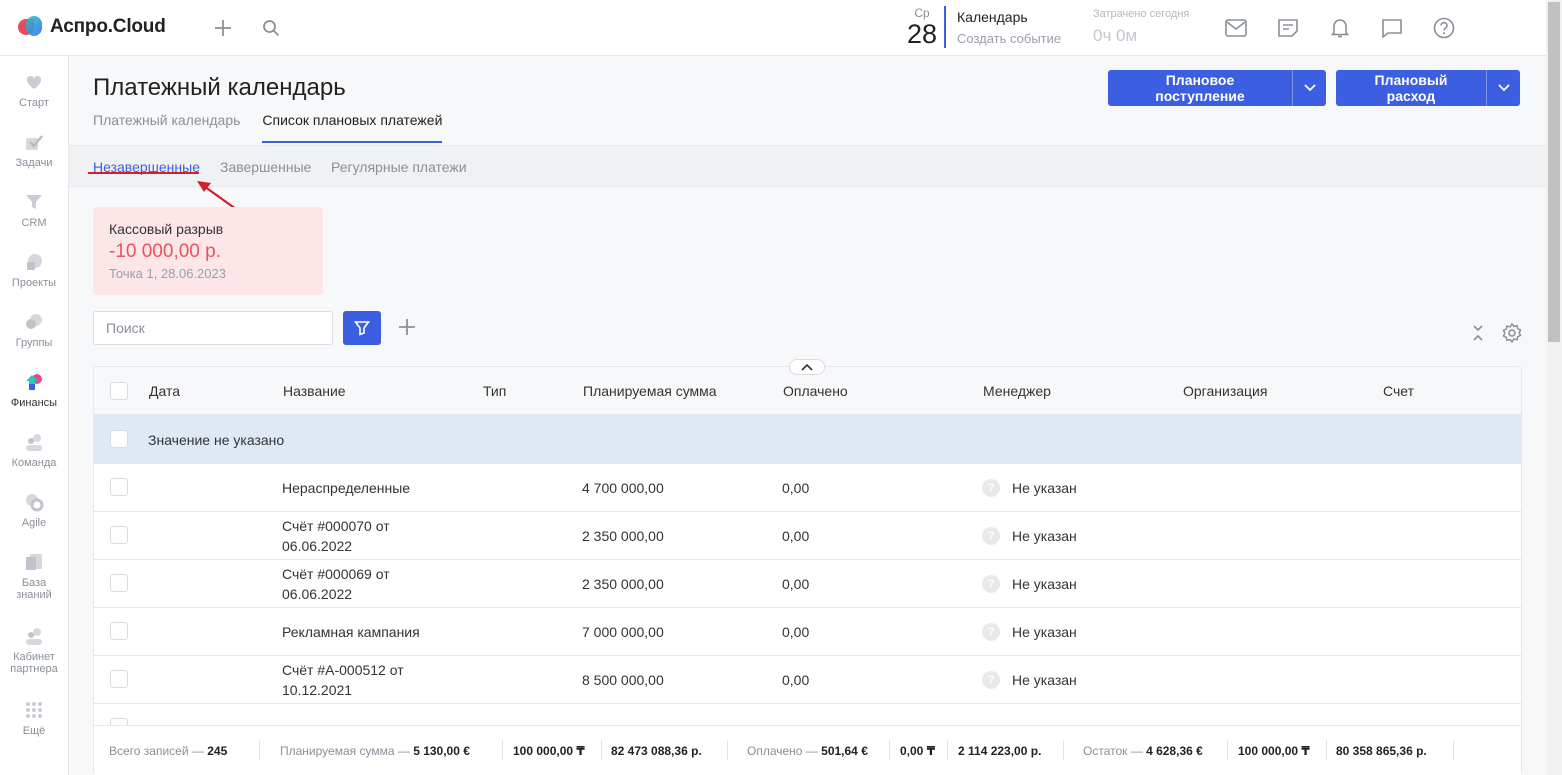 This screenshot has width=1562, height=775. Describe the element at coordinates (1340, 28) in the screenshot. I see `bell-icon` at that location.